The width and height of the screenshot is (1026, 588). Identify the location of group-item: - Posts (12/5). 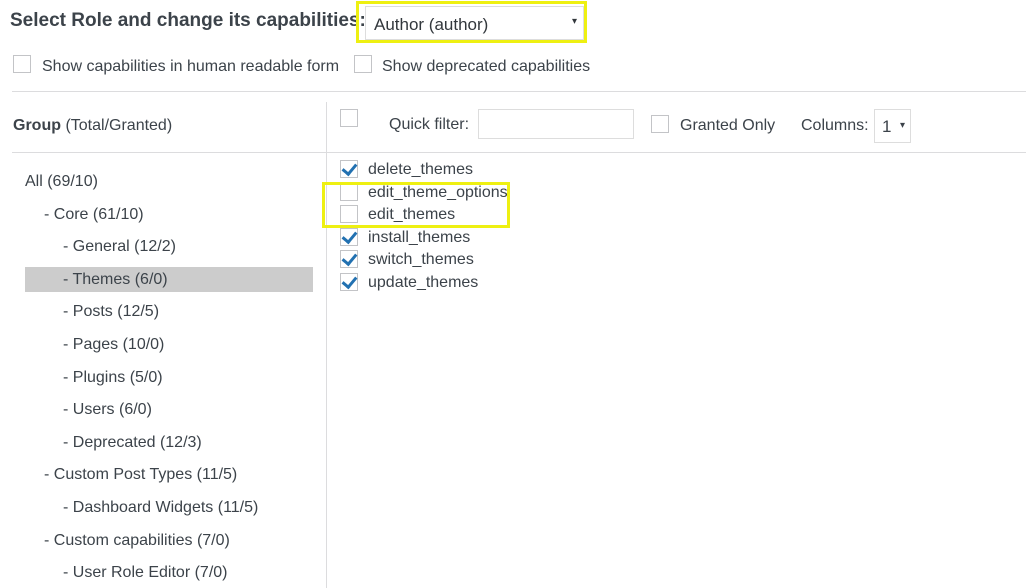
(111, 311).